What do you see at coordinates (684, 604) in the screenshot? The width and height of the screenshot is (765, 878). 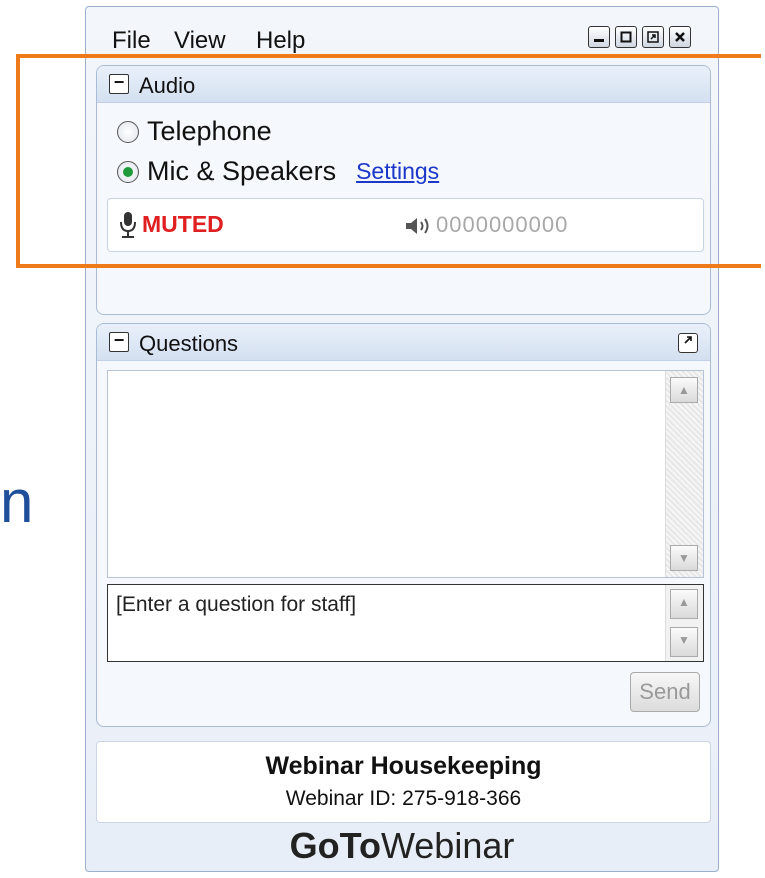 I see `input-scroll-up-icon: ▲` at bounding box center [684, 604].